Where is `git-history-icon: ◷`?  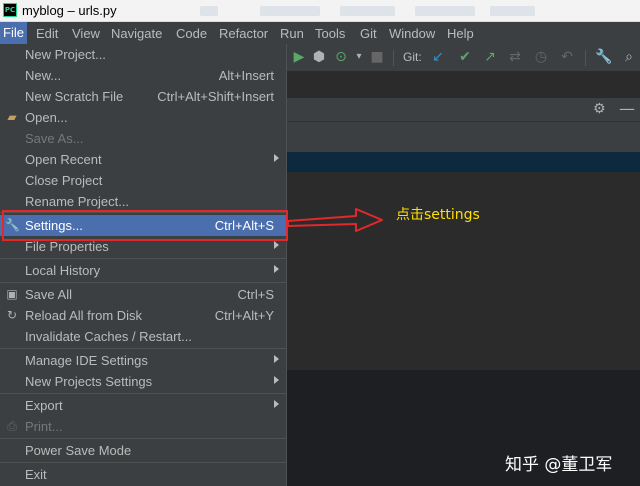 git-history-icon: ◷ is located at coordinates (541, 57).